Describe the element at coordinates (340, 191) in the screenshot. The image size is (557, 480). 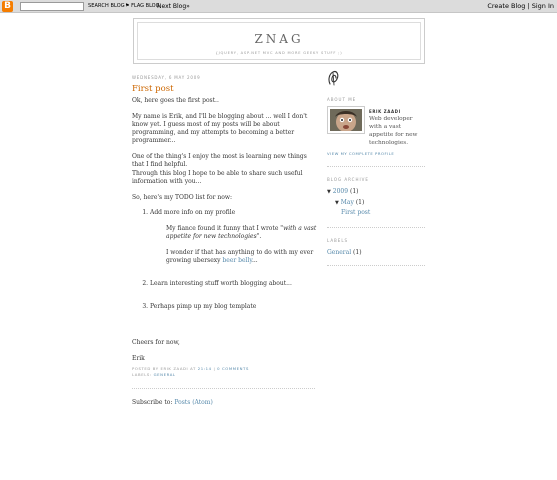
I see `archive-year-link: 2009` at that location.